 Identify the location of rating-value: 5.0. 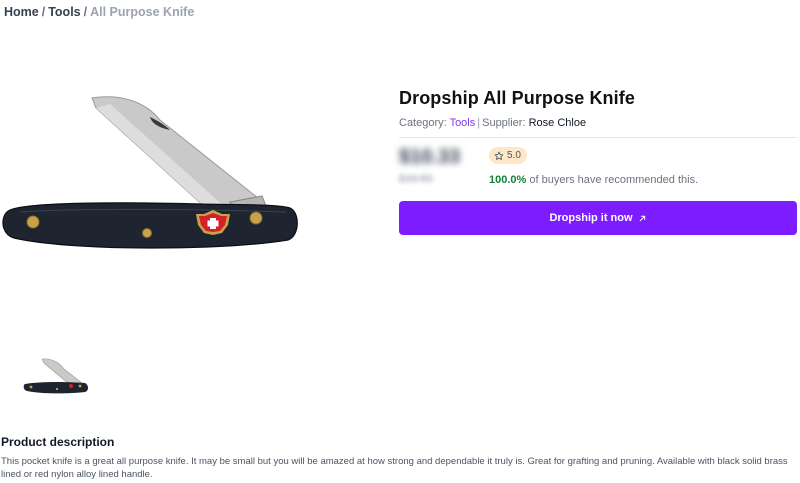
(514, 155).